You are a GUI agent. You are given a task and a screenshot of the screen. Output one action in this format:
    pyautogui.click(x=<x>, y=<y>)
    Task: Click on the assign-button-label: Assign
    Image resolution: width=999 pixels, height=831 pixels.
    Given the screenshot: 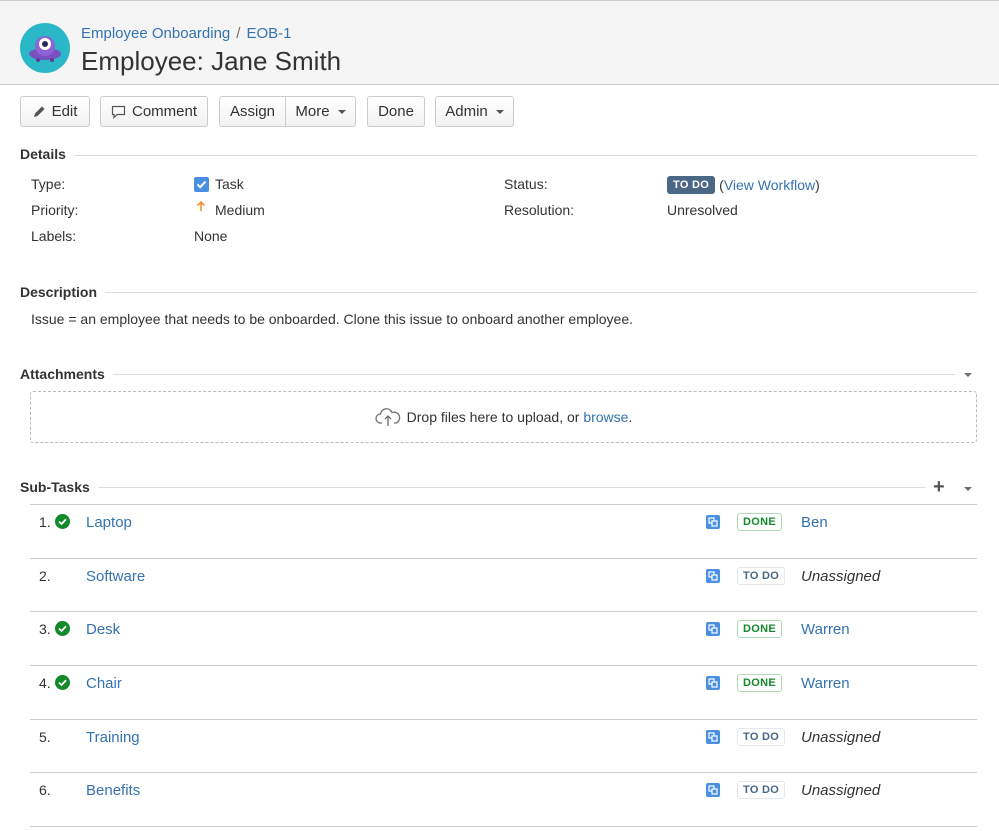 What is the action you would take?
    pyautogui.click(x=252, y=111)
    